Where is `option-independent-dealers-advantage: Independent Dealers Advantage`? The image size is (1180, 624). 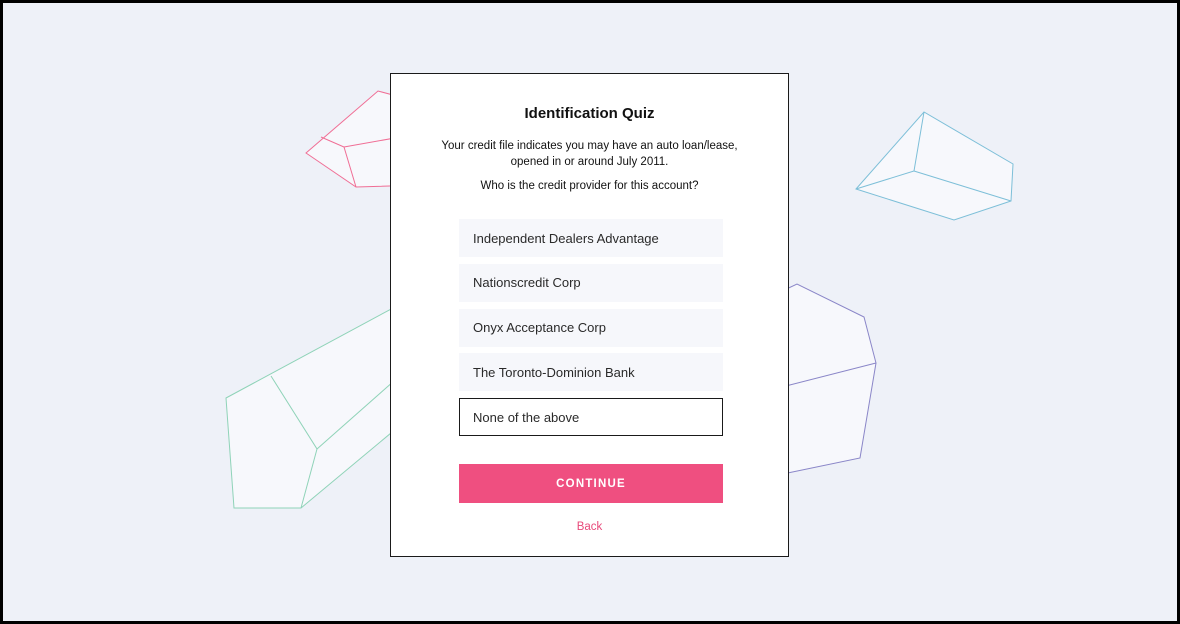 option-independent-dealers-advantage: Independent Dealers Advantage is located at coordinates (591, 238).